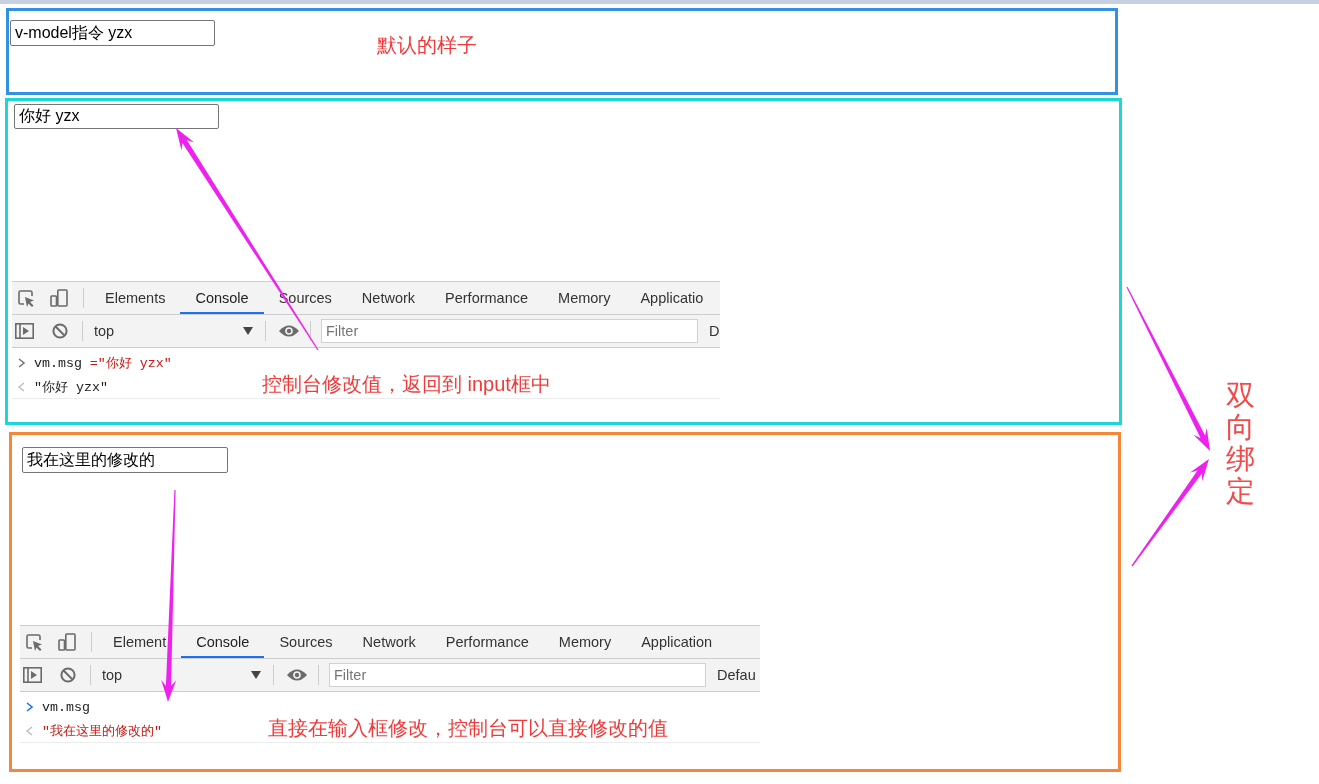 The width and height of the screenshot is (1319, 784). What do you see at coordinates (714, 331) in the screenshot?
I see `levels-dropdown: D` at bounding box center [714, 331].